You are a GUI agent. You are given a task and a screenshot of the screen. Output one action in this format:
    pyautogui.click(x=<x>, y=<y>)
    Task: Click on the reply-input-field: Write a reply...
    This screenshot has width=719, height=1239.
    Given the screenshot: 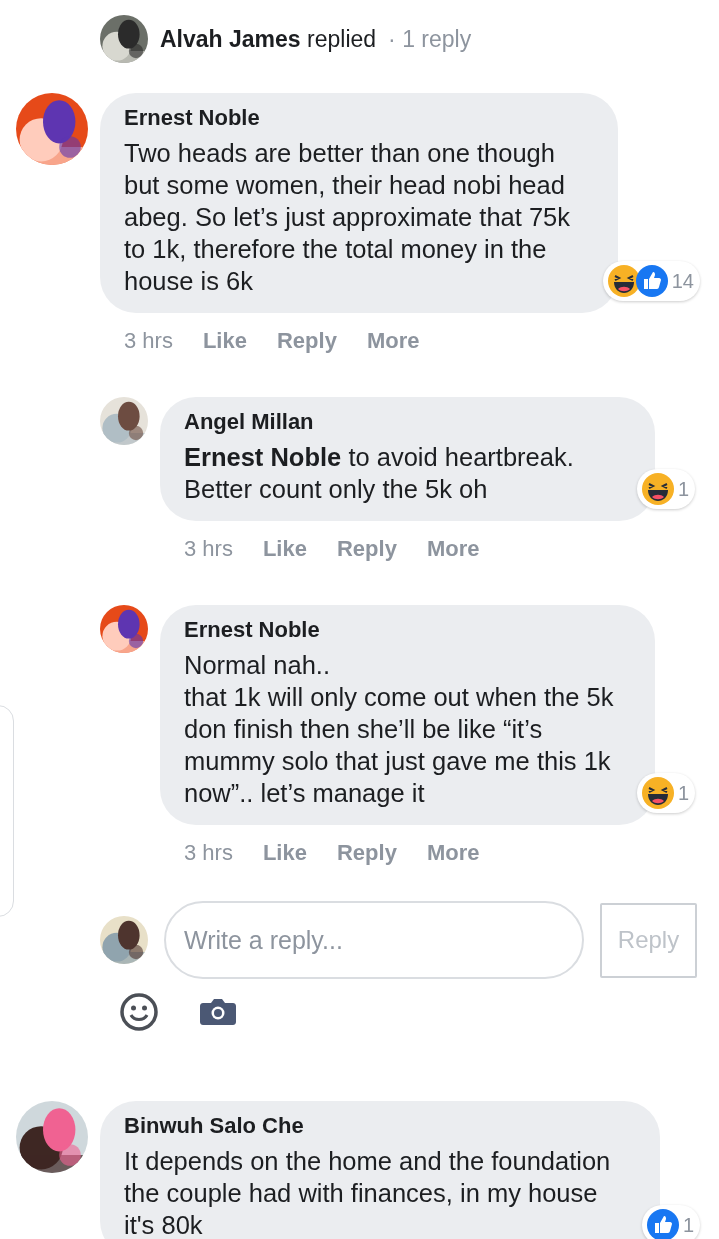 What is the action you would take?
    pyautogui.click(x=374, y=940)
    